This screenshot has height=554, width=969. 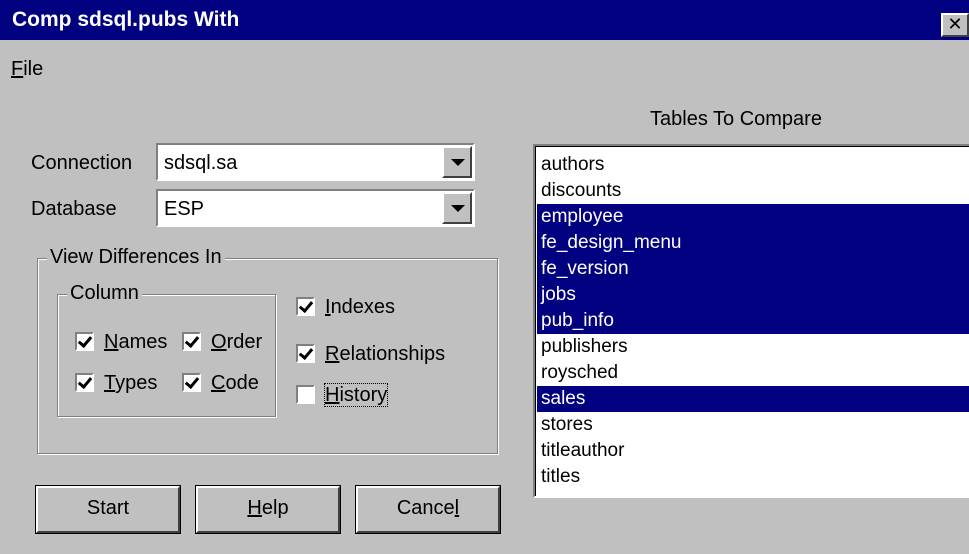 I want to click on title-bar: Comp sdsql.pubs With ✕, so click(x=484, y=20).